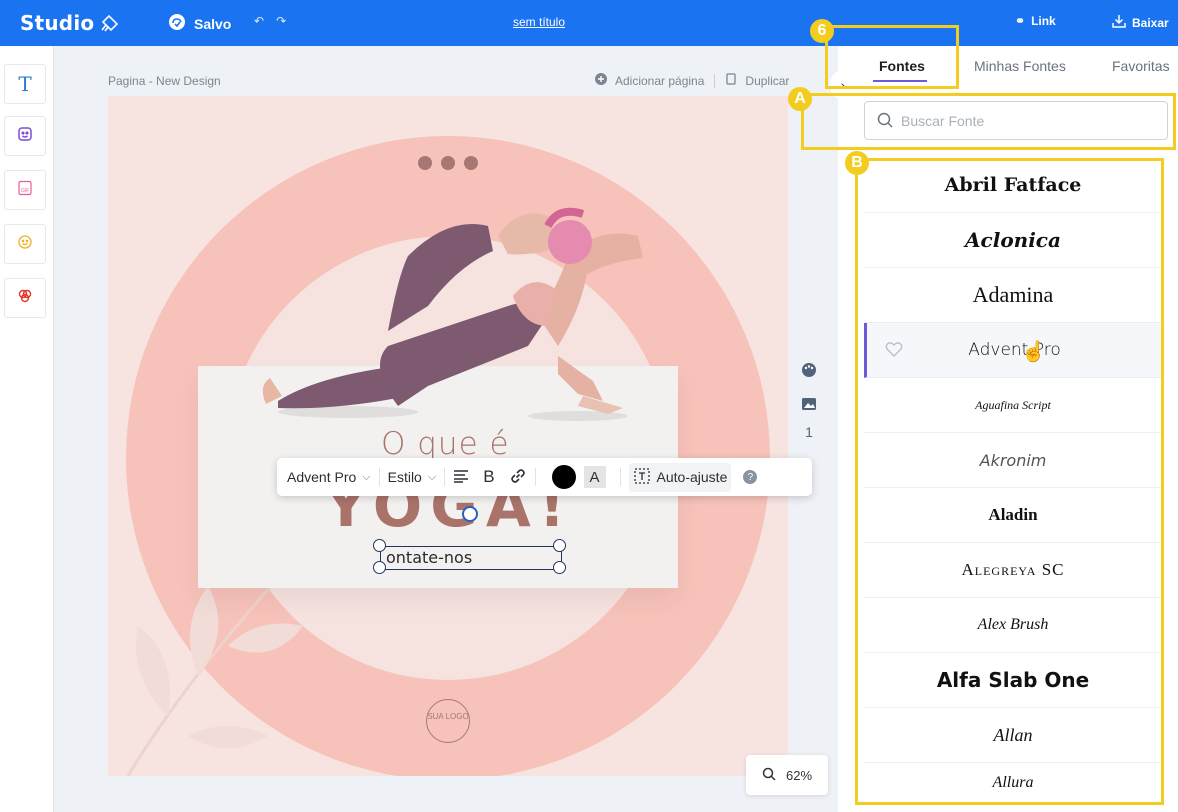 Image resolution: width=1178 pixels, height=812 pixels. What do you see at coordinates (177, 23) in the screenshot?
I see `cloud-icon` at bounding box center [177, 23].